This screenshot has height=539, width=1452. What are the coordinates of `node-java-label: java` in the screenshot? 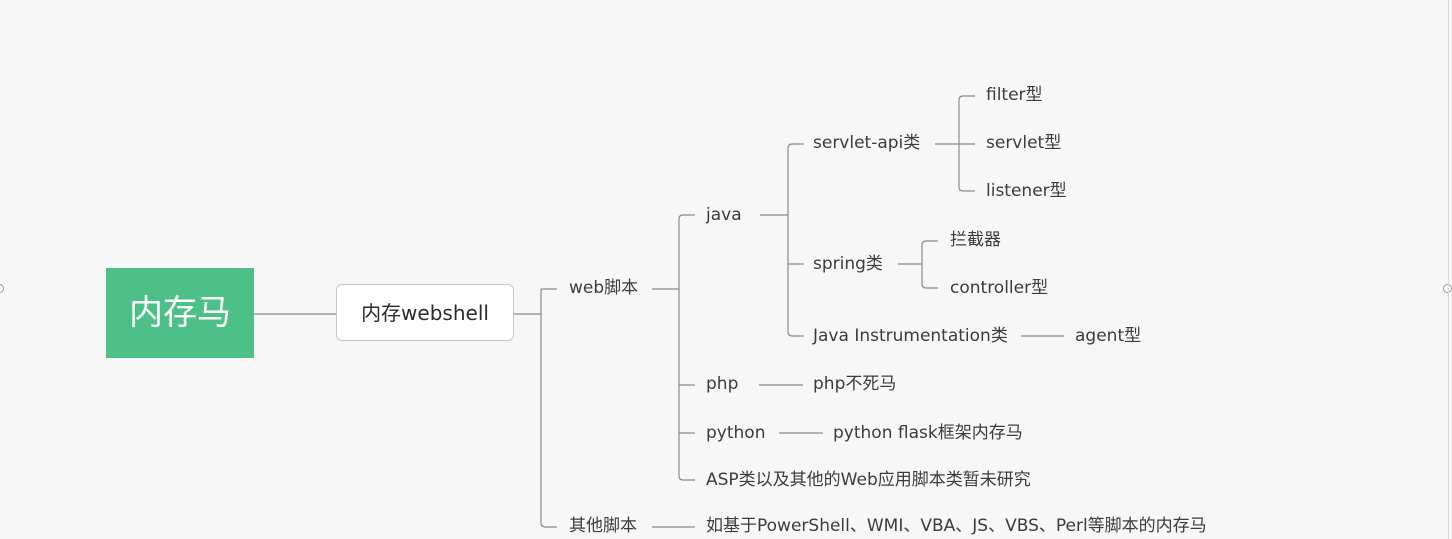 It's located at (724, 215).